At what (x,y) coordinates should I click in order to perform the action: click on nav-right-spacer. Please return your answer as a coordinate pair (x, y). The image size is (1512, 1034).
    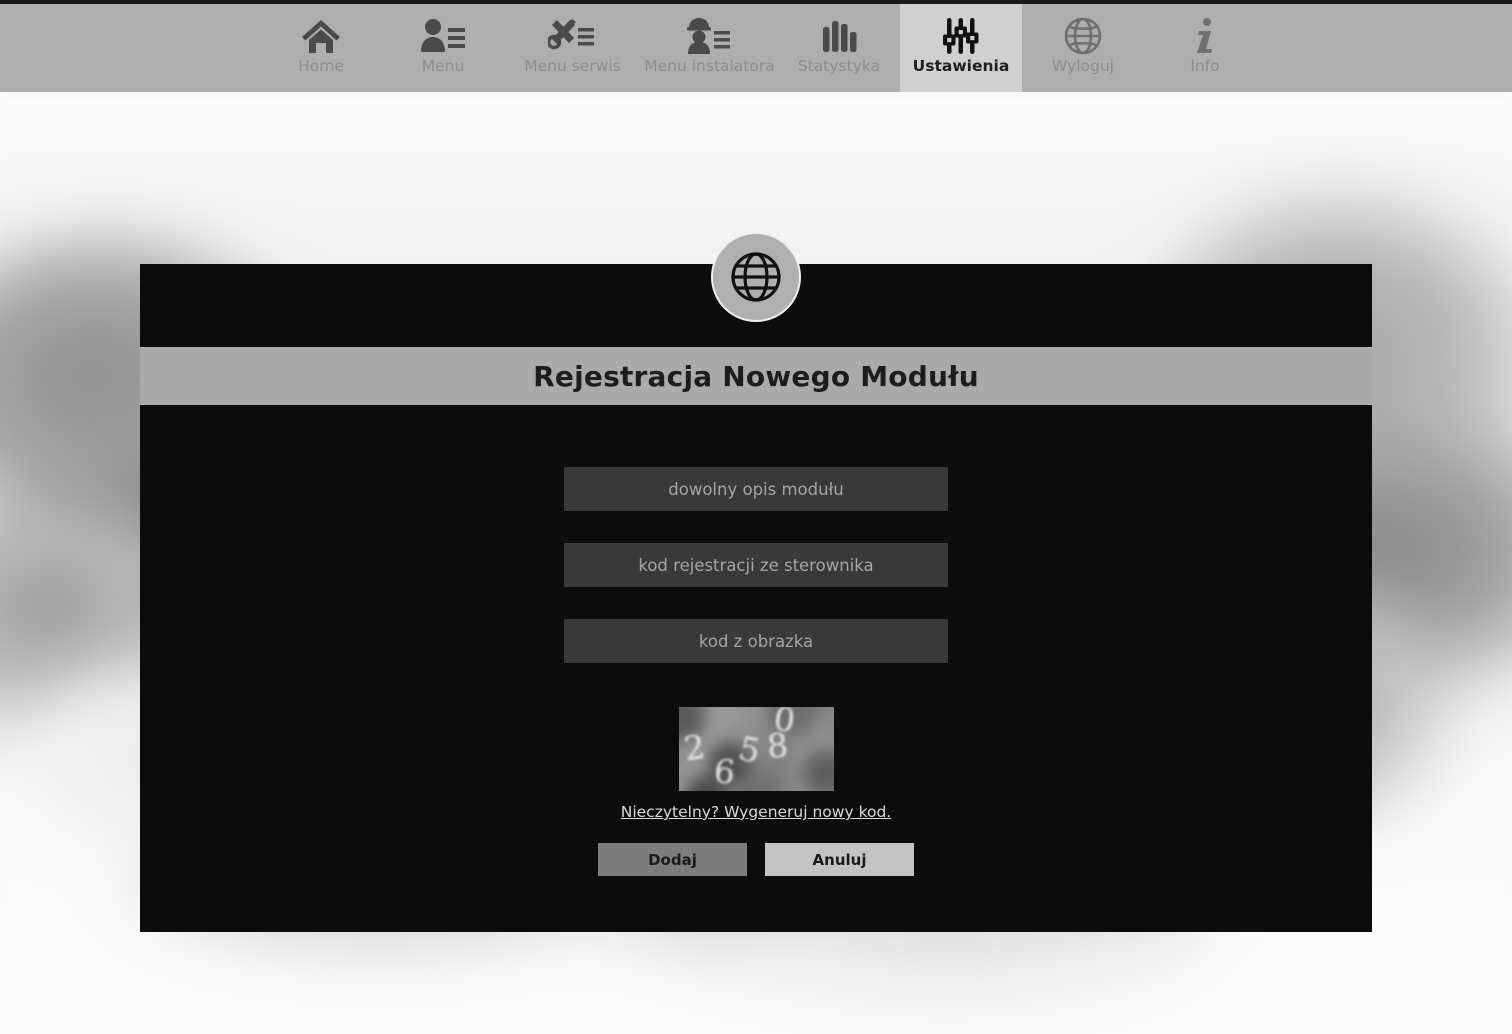
    Looking at the image, I should click on (1355, 48).